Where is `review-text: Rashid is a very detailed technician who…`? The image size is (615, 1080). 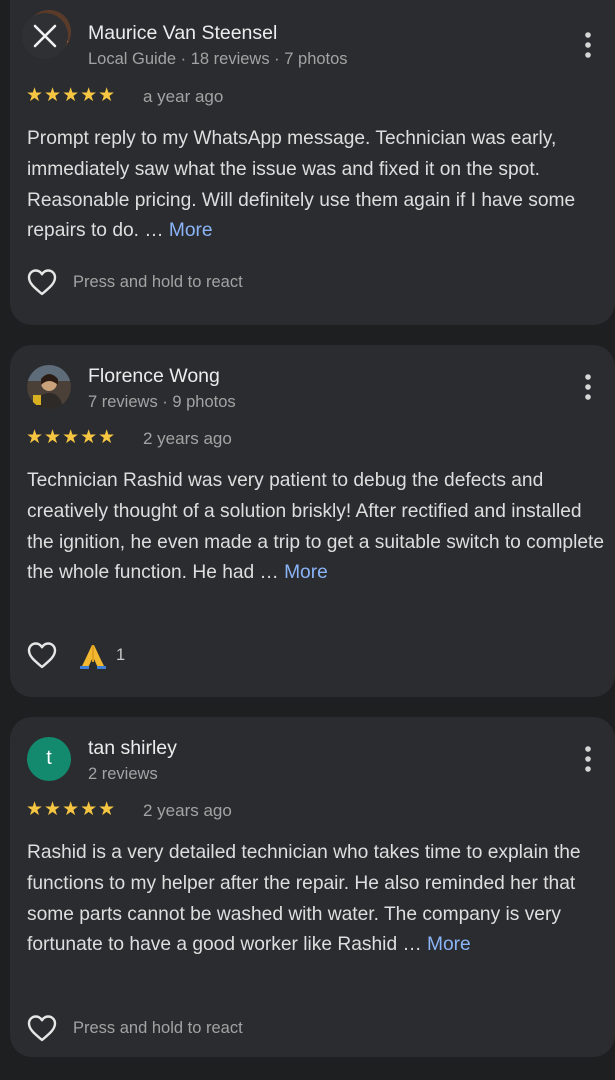 review-text: Rashid is a very detailed technician who… is located at coordinates (316, 899).